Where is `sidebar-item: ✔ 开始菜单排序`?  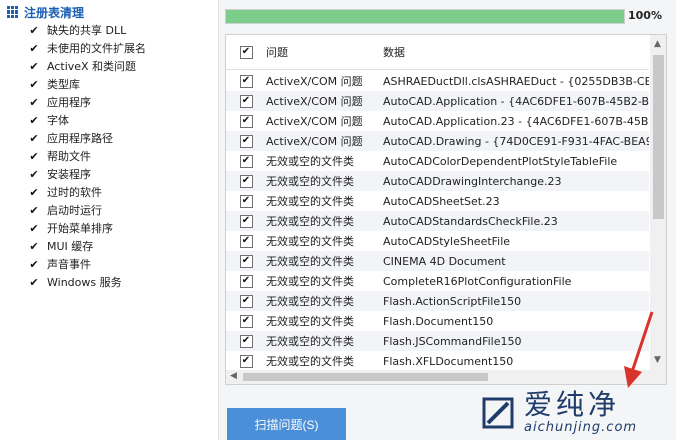
sidebar-item: ✔ 开始菜单排序 is located at coordinates (87, 228).